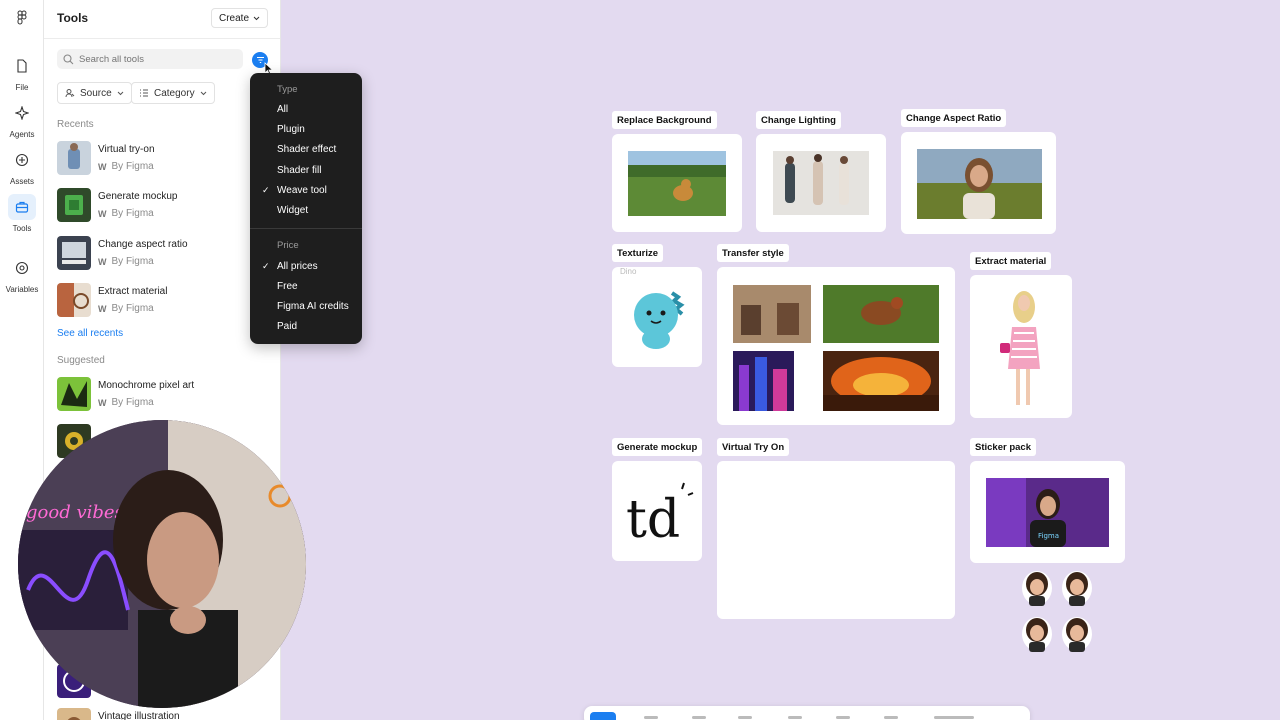 This screenshot has width=1280, height=720. Describe the element at coordinates (836, 346) in the screenshot. I see `card-transfer-style` at that location.